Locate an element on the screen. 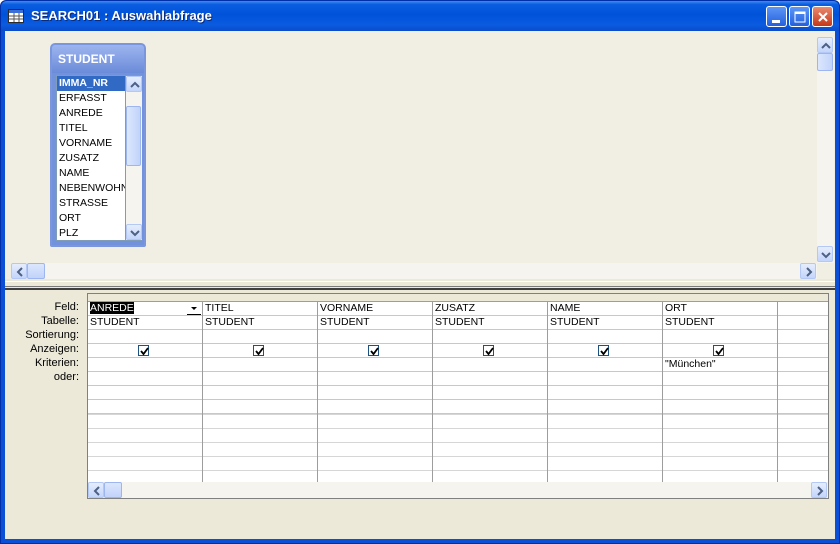 The image size is (840, 544). field-cell: TITEL is located at coordinates (260, 309).